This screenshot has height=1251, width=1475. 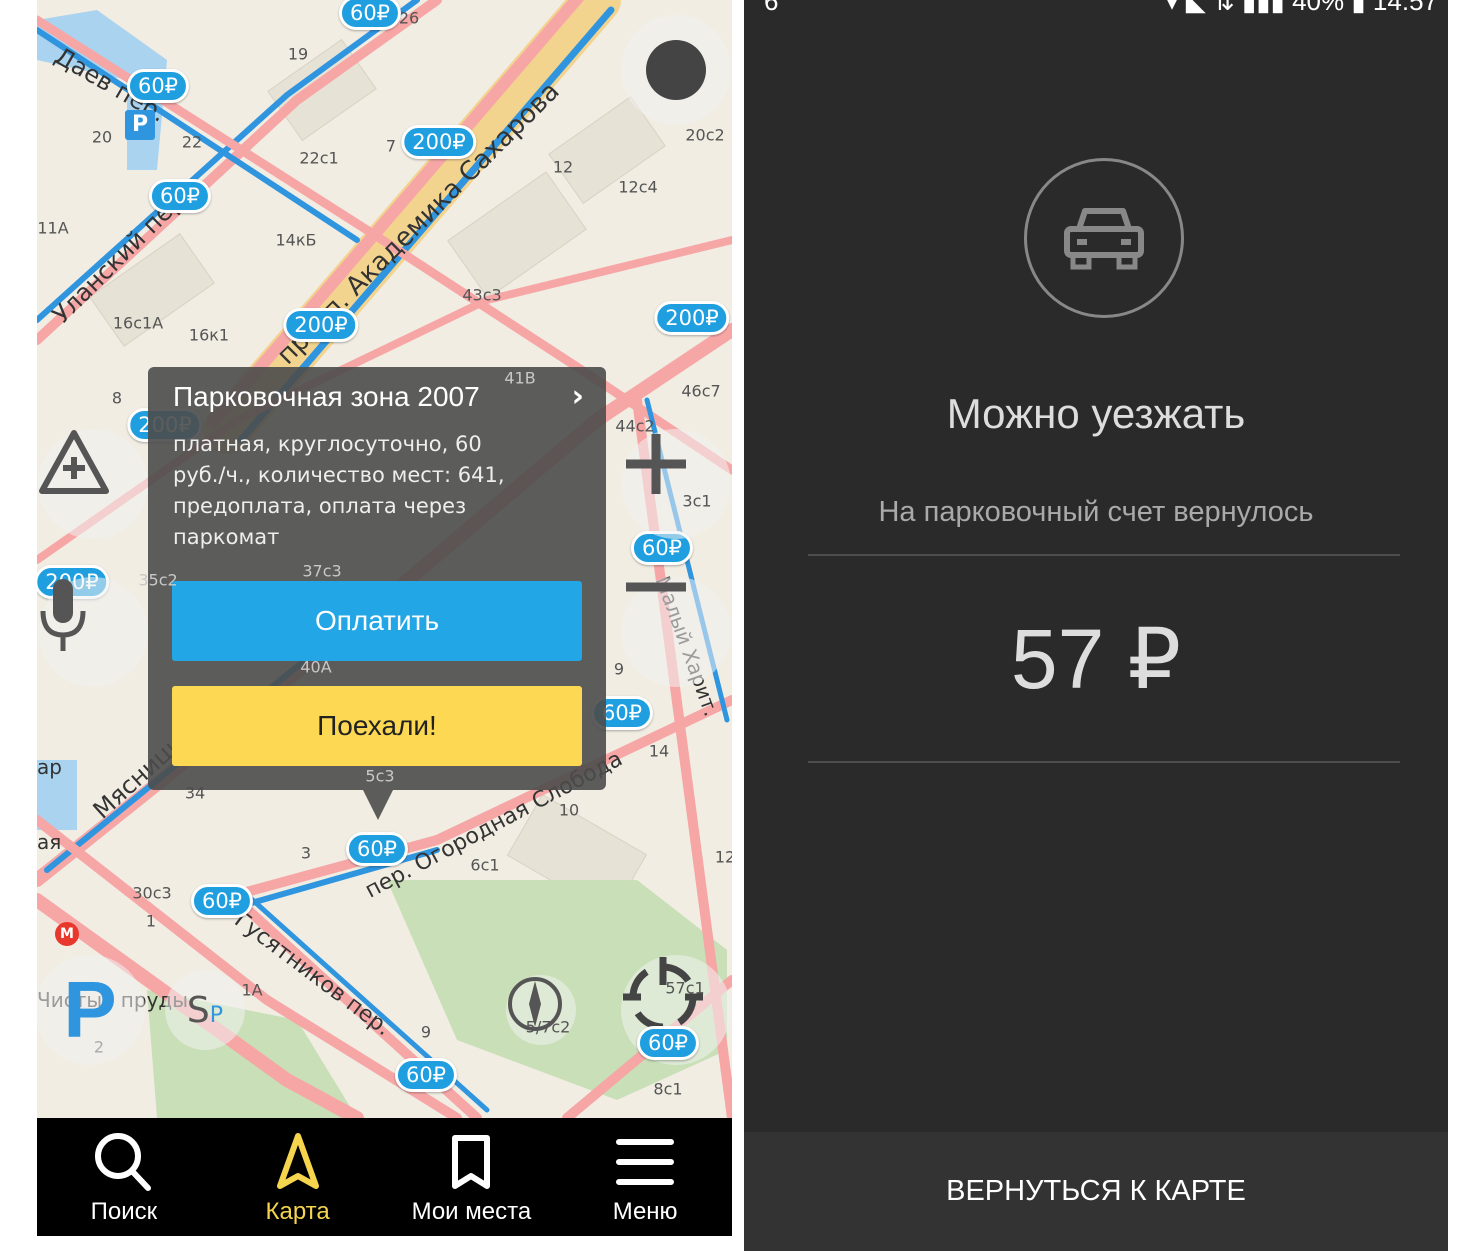 What do you see at coordinates (548, 1027) in the screenshot?
I see `house-number: 5/7с2` at bounding box center [548, 1027].